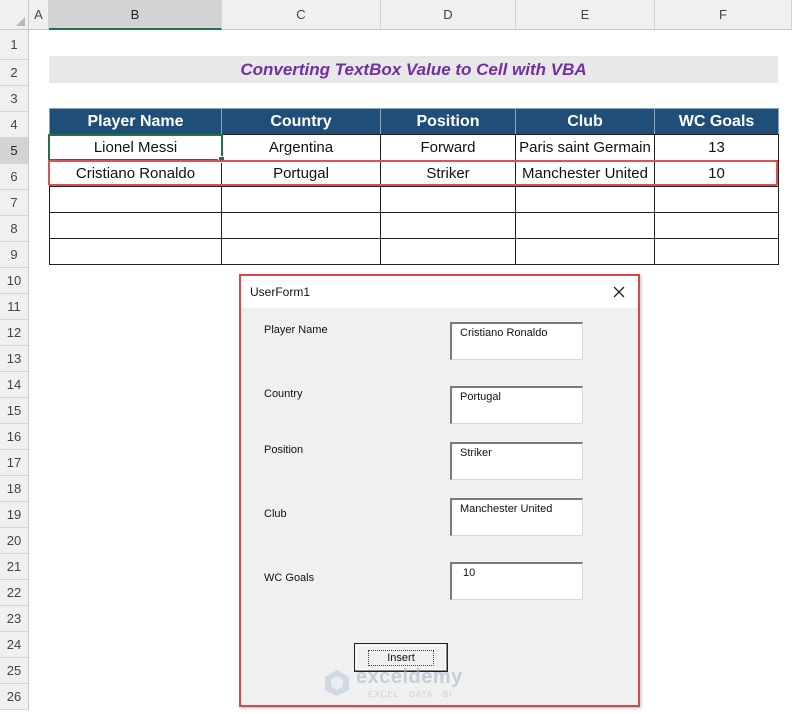  What do you see at coordinates (14, 463) in the screenshot?
I see `row-header-17: 17` at bounding box center [14, 463].